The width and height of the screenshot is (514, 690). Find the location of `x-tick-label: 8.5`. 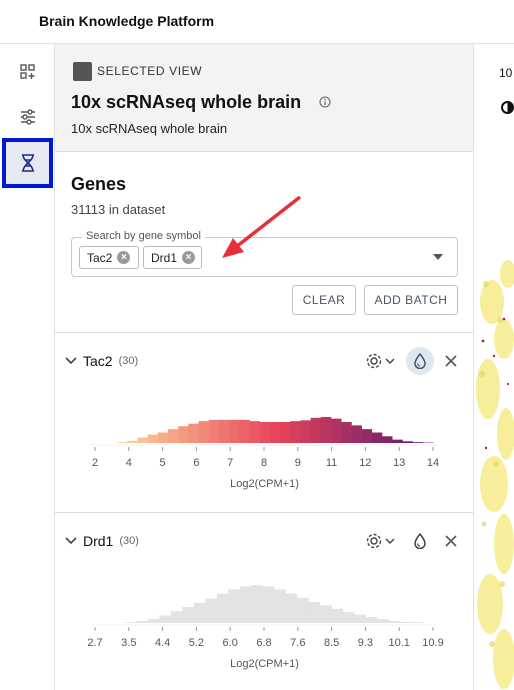

x-tick-label: 8.5 is located at coordinates (331, 643).